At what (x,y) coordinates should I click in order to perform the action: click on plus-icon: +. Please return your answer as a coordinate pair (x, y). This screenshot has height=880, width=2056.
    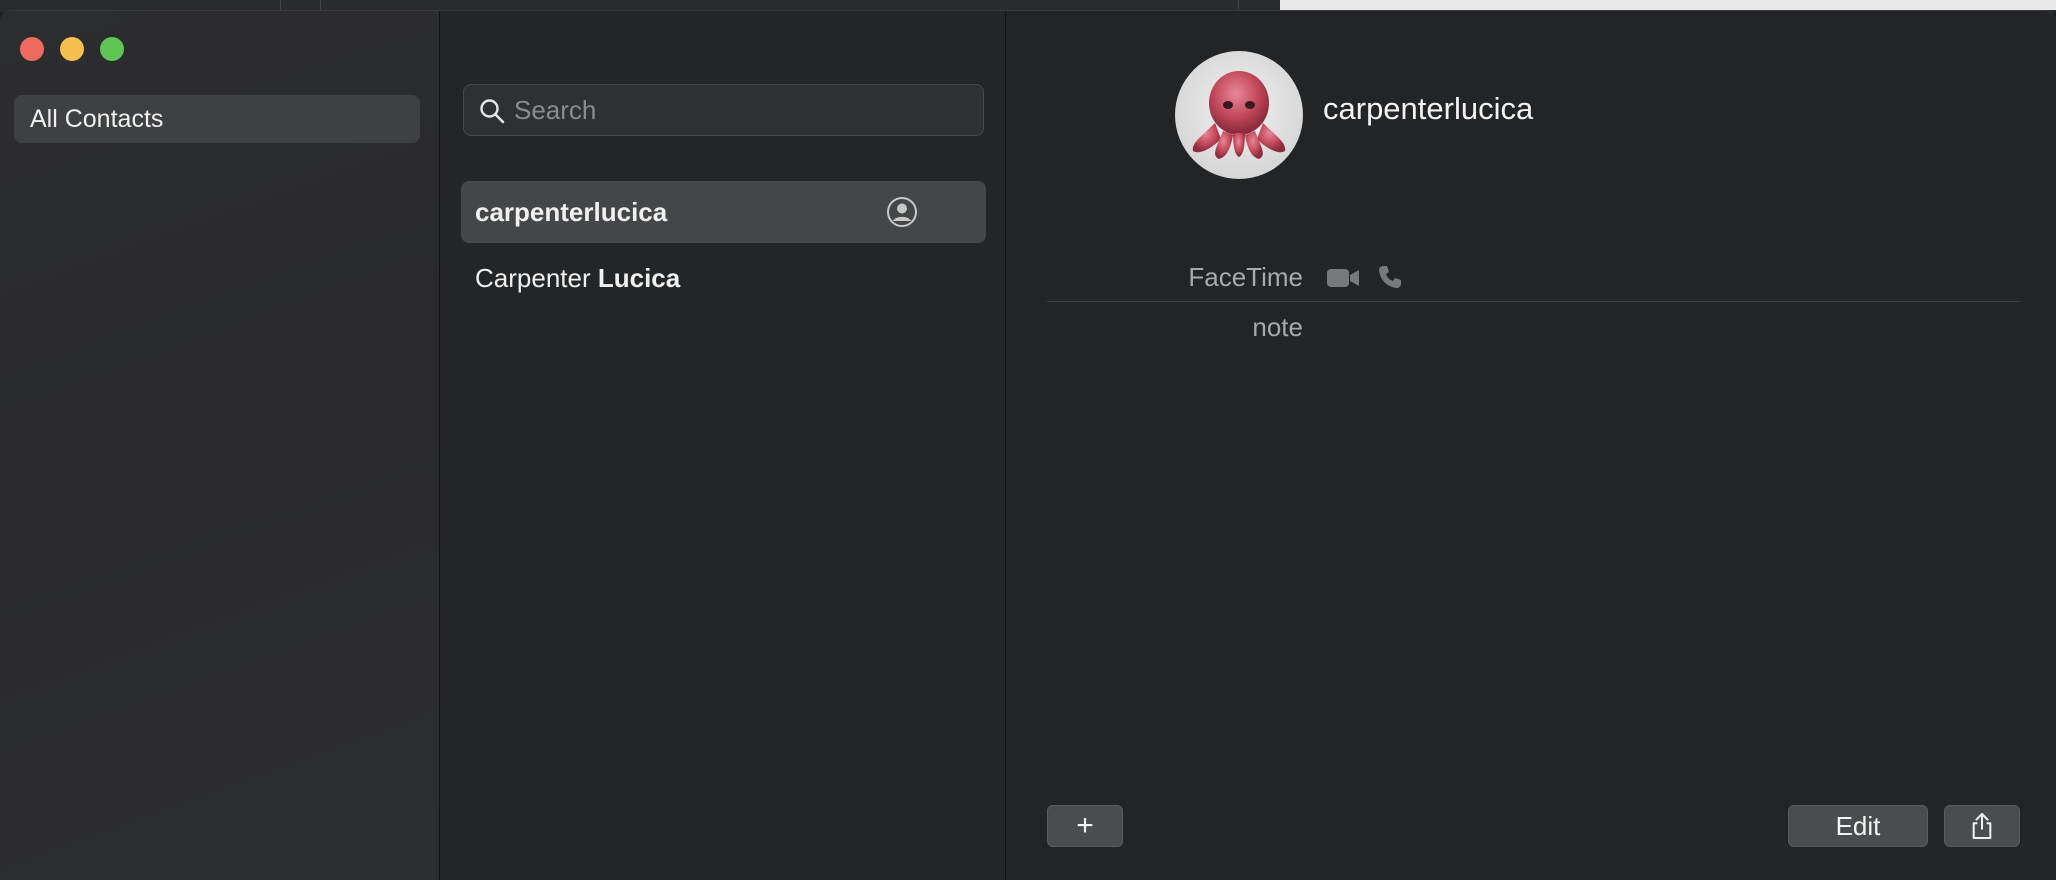
    Looking at the image, I should click on (1085, 825).